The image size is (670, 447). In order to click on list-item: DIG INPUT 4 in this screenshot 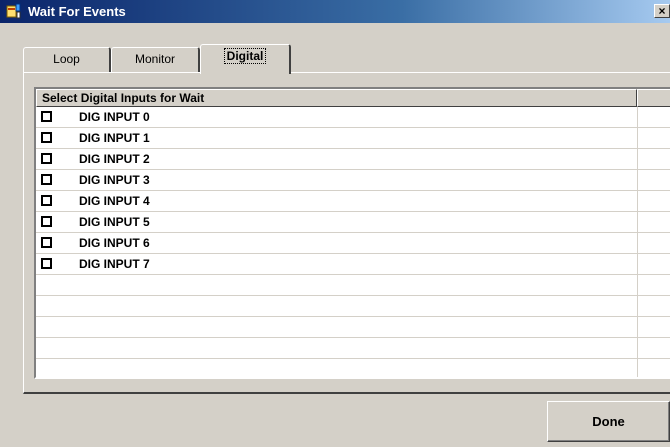, I will do `click(353, 201)`.